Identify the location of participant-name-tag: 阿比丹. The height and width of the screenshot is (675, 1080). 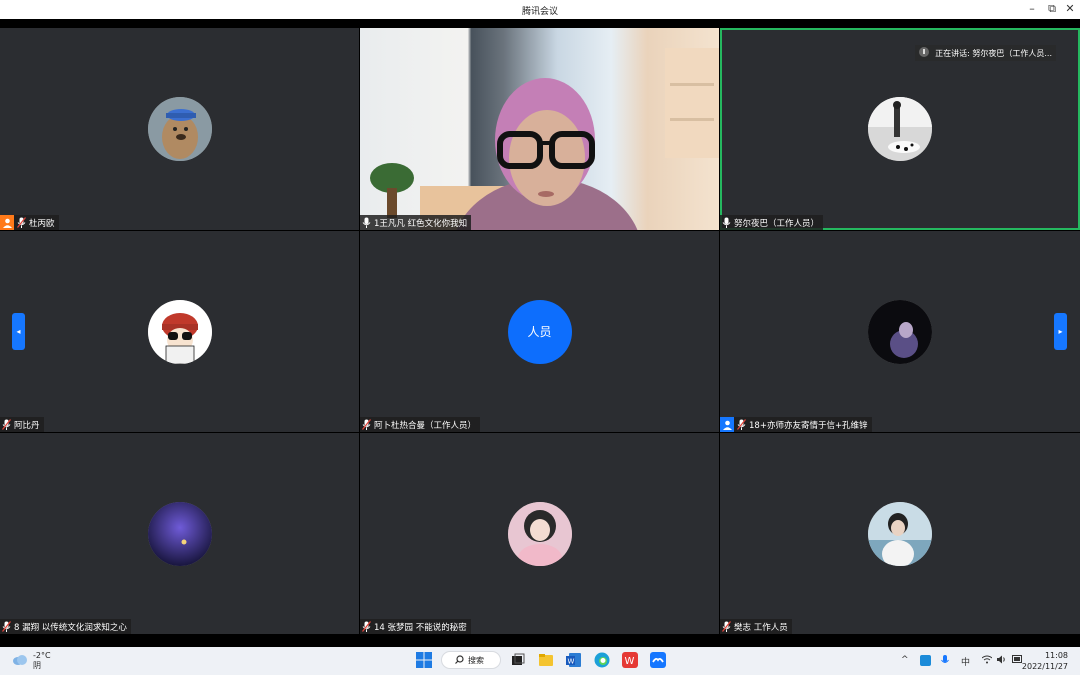
(22, 424).